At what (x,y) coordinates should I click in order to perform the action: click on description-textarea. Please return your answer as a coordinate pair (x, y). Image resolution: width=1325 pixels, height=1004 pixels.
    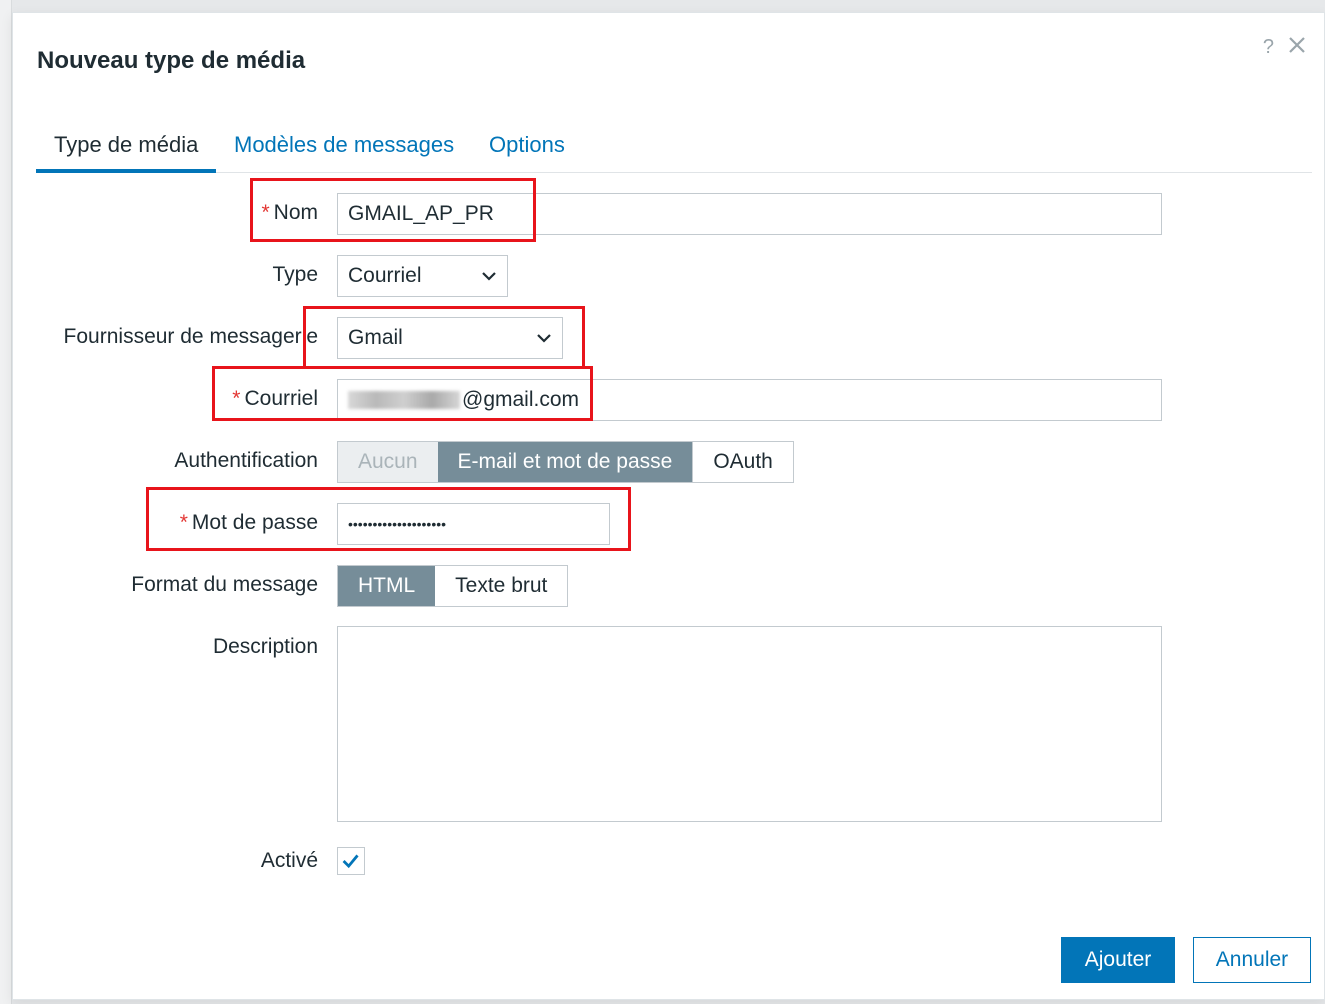
    Looking at the image, I should click on (749, 724).